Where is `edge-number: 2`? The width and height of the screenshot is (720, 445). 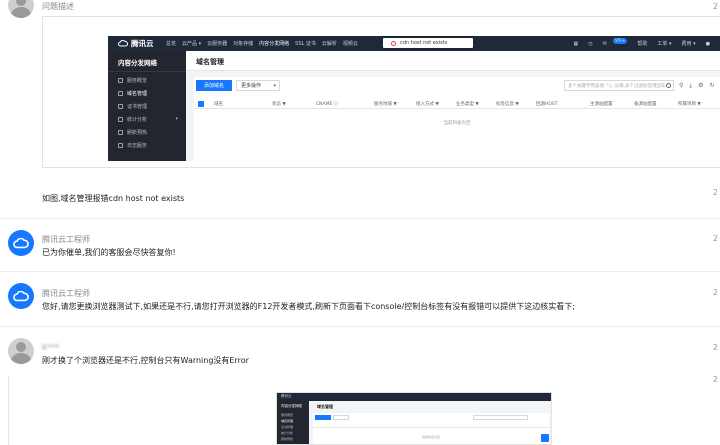
edge-number: 2 is located at coordinates (715, 6).